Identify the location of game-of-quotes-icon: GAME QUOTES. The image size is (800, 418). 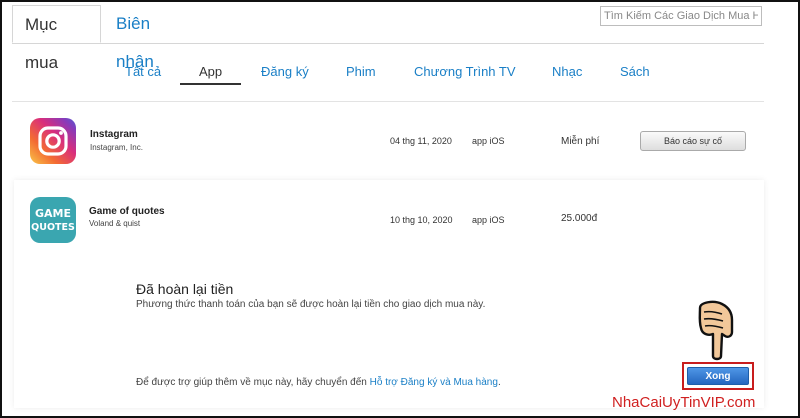
(53, 220).